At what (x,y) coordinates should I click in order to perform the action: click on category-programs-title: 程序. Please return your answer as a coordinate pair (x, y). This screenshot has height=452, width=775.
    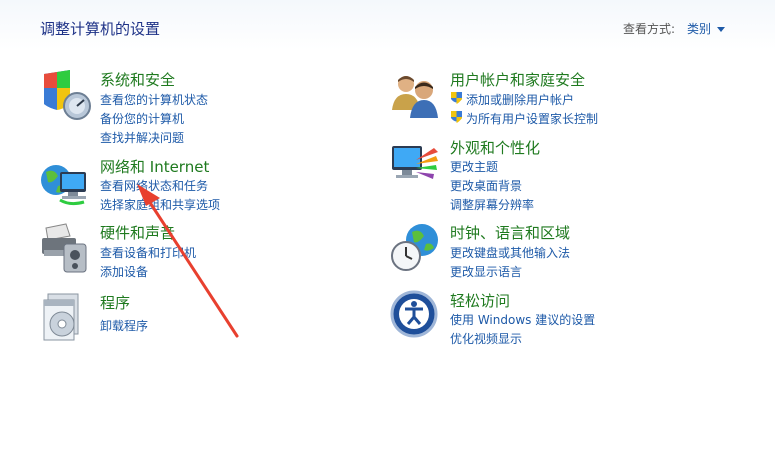
    Looking at the image, I should click on (115, 302).